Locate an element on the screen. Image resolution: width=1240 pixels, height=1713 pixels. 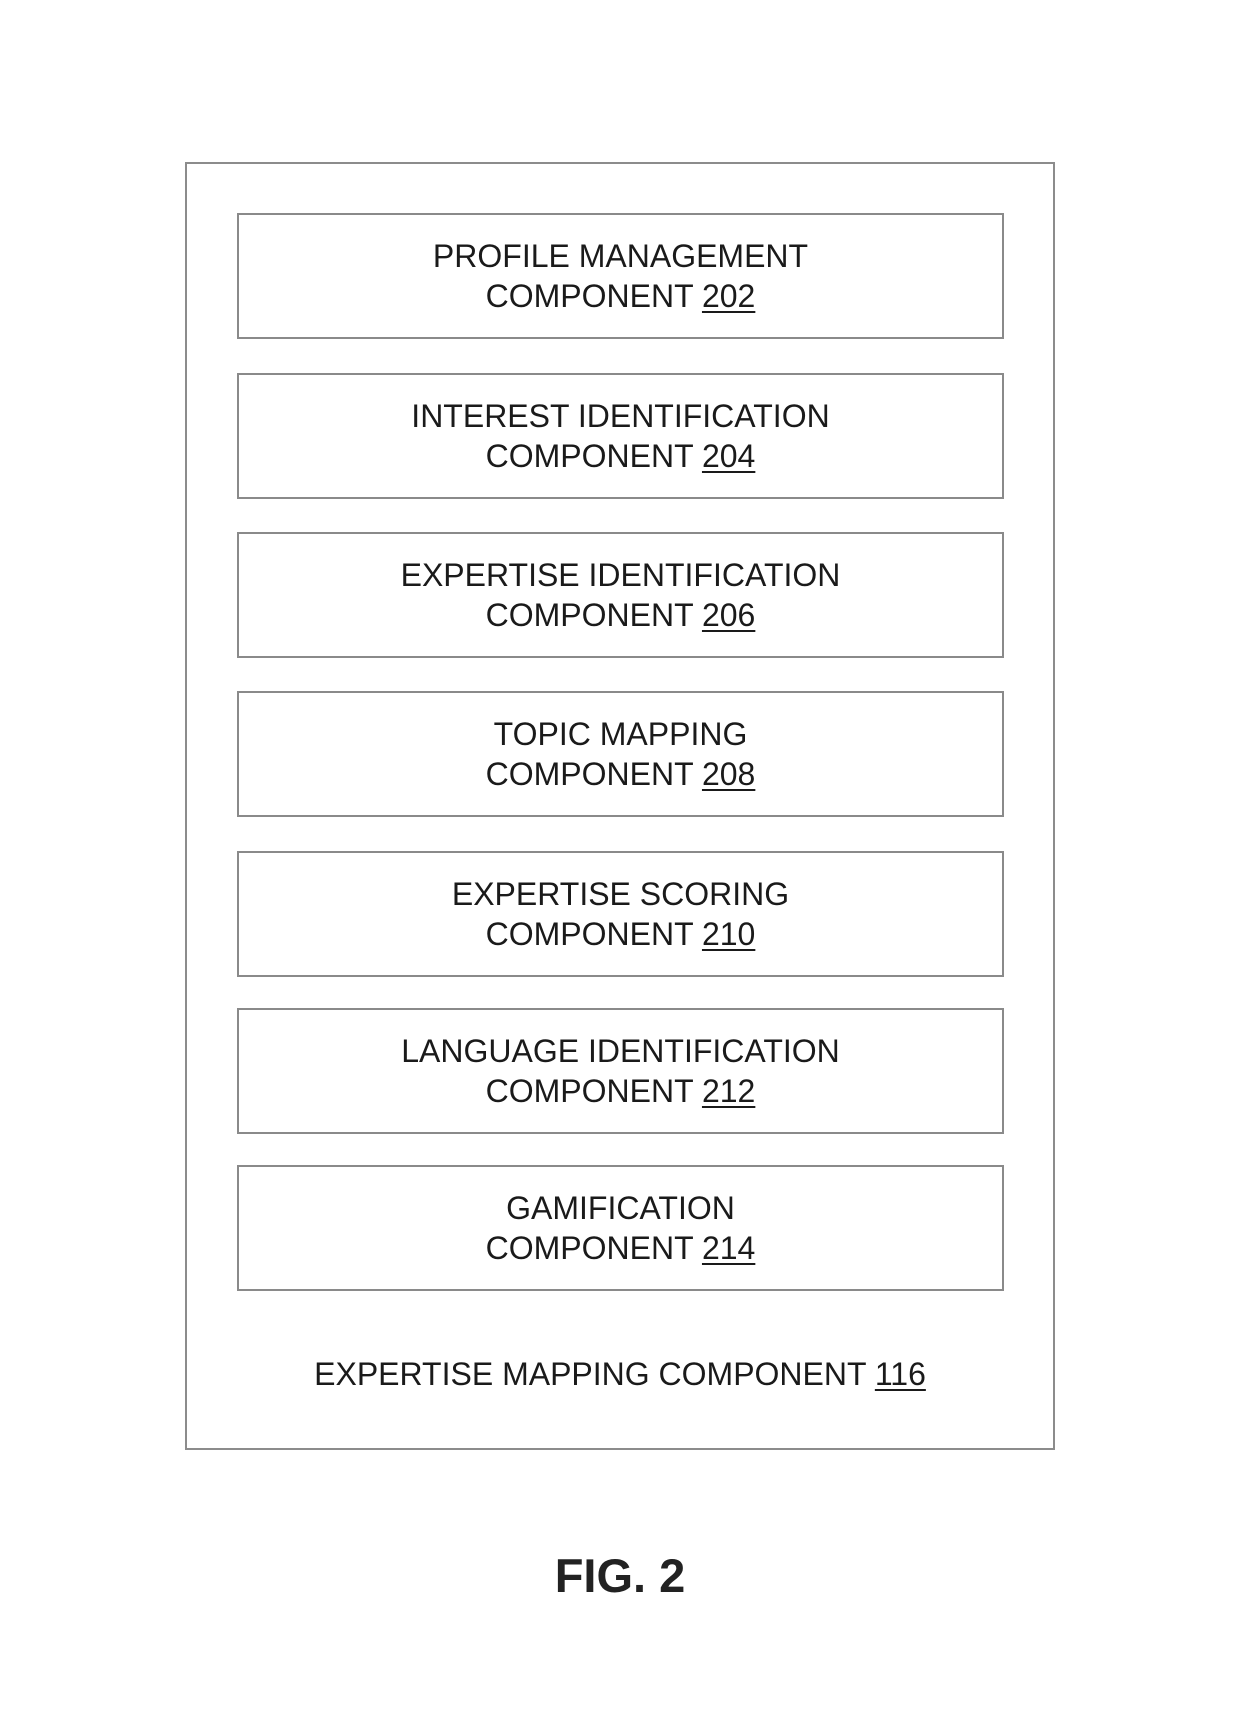
reference-number: 204 is located at coordinates (728, 456).